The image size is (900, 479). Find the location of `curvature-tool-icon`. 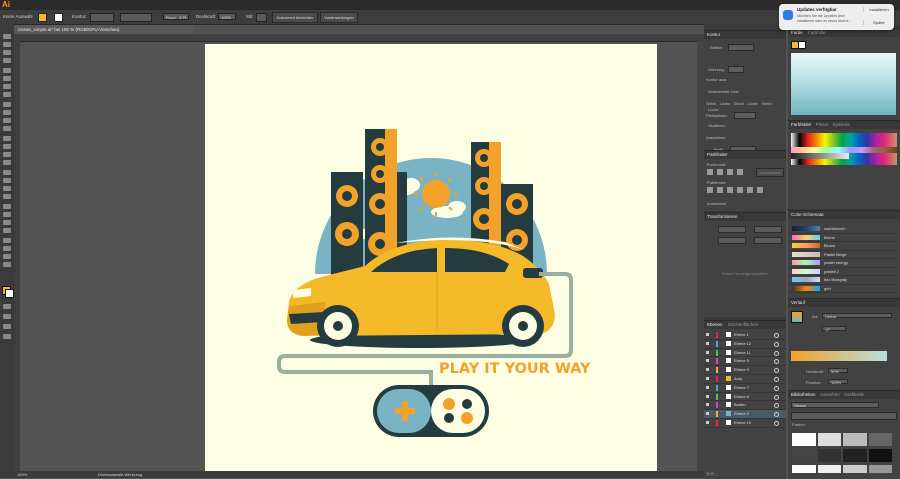

curvature-tool-icon is located at coordinates (7, 78).